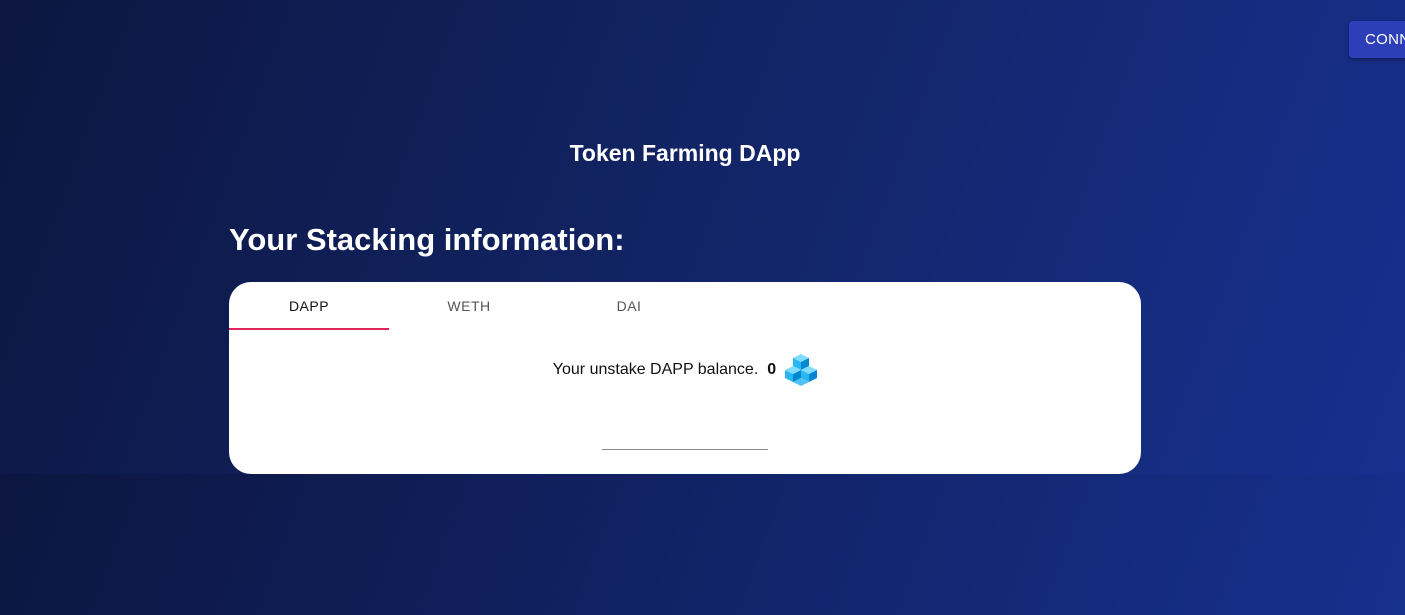  What do you see at coordinates (309, 306) in the screenshot?
I see `tab-dapp: DAPP` at bounding box center [309, 306].